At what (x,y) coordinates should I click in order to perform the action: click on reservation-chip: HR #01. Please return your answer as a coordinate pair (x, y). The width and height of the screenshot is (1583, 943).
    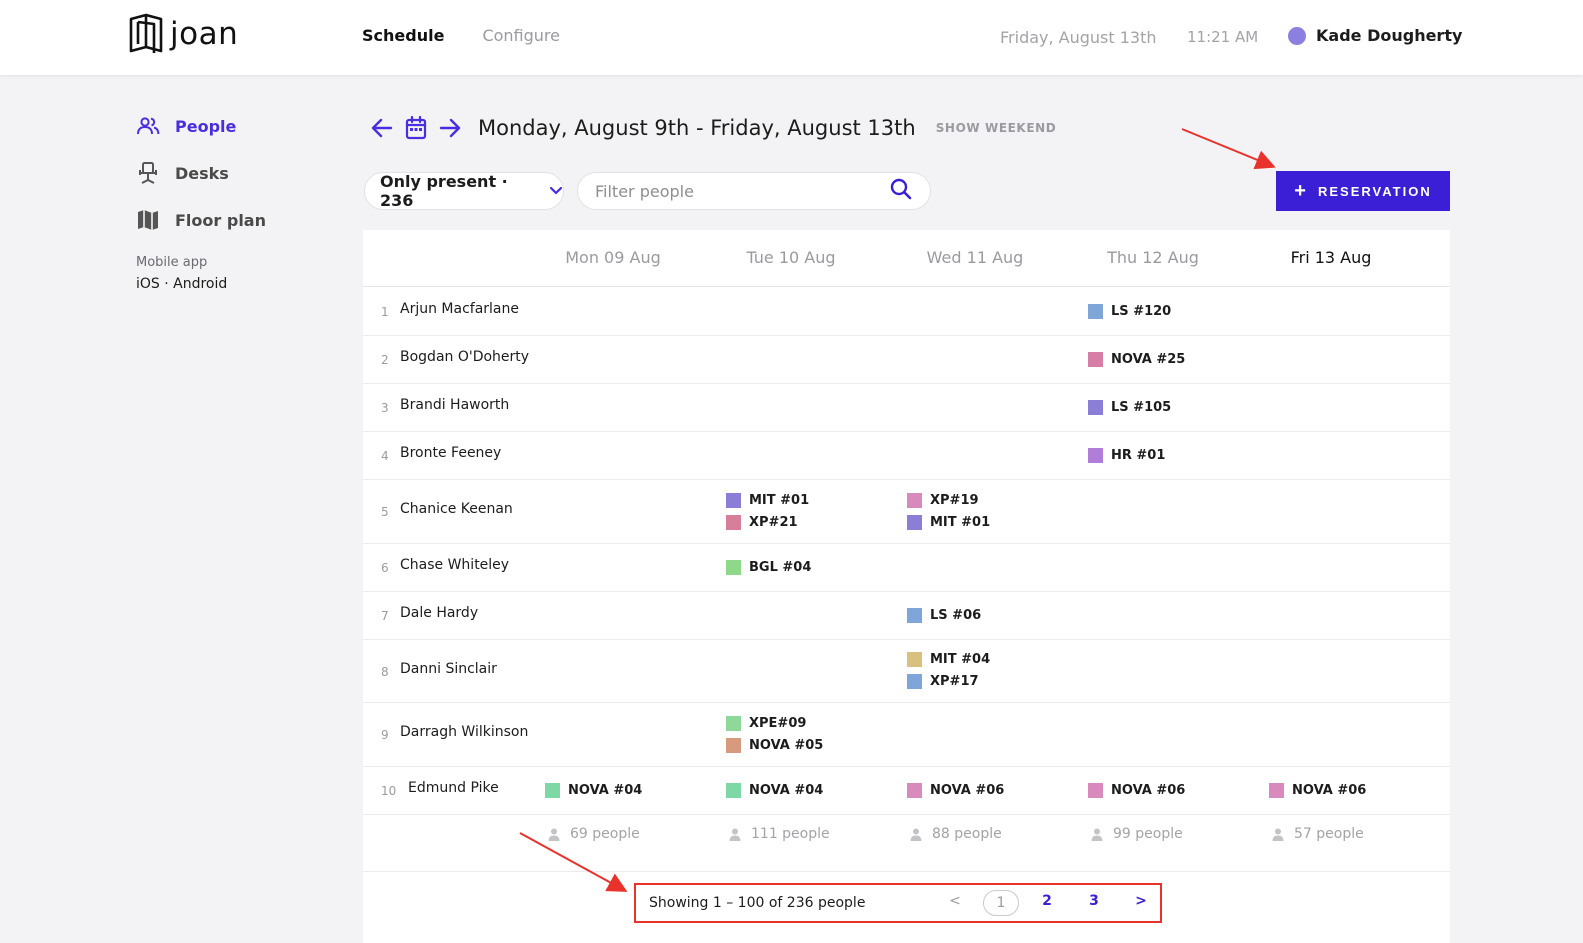
    Looking at the image, I should click on (1126, 455).